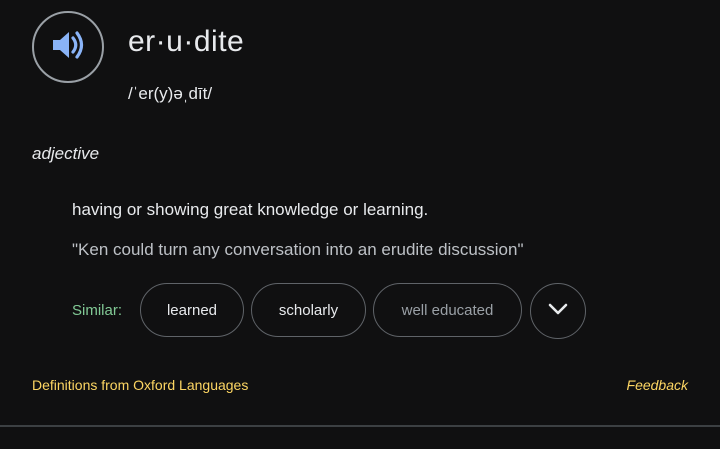 Image resolution: width=720 pixels, height=449 pixels. I want to click on oxford-languages-link: Definitions from Oxford Languages, so click(140, 385).